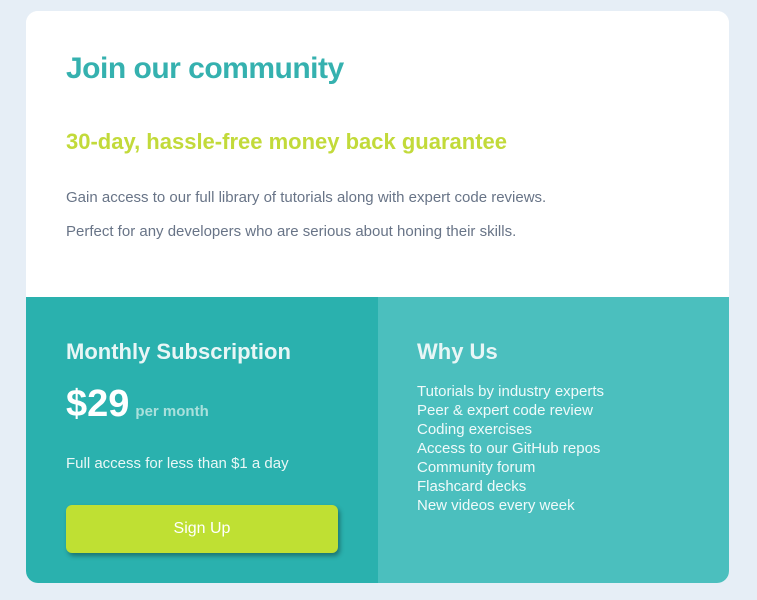 This screenshot has height=600, width=757. Describe the element at coordinates (505, 410) in the screenshot. I see `list-item: Peer & expert code review` at that location.